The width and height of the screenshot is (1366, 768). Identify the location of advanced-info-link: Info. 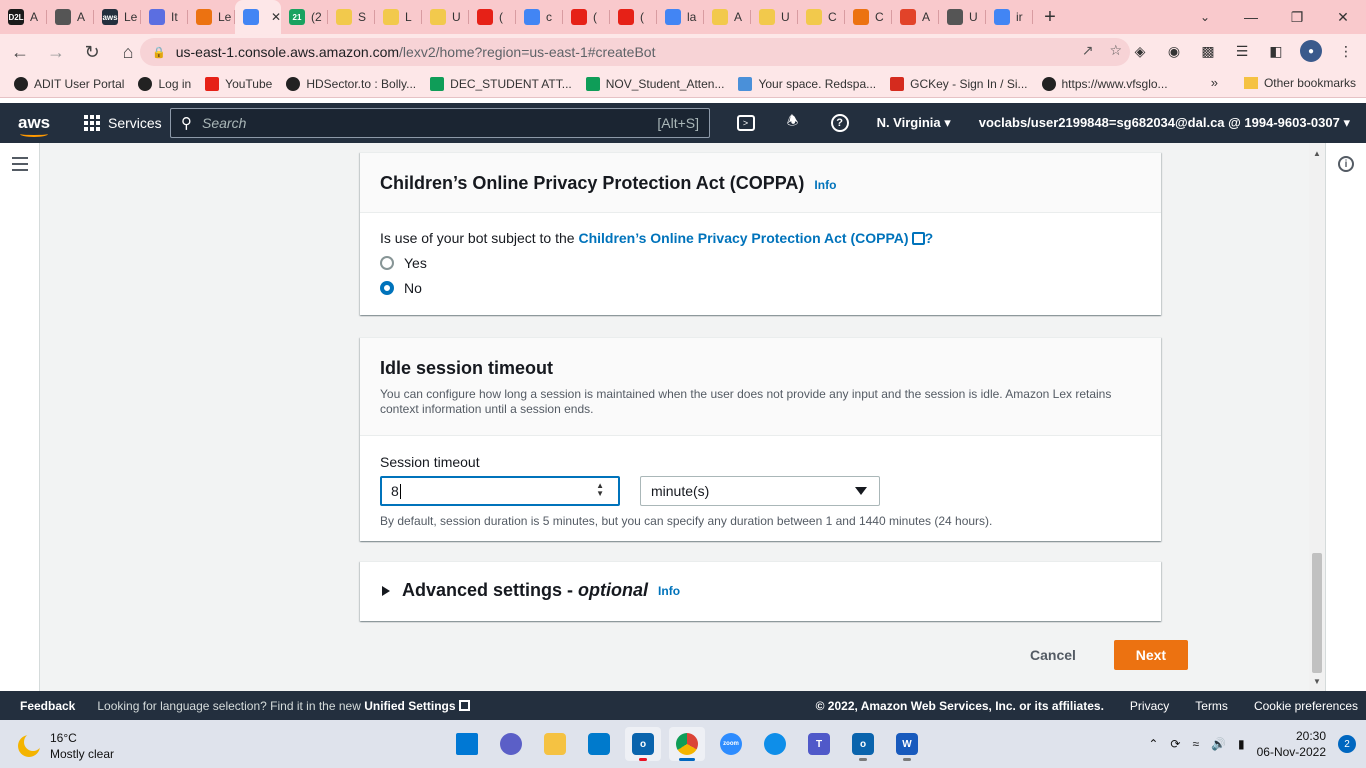
(669, 591).